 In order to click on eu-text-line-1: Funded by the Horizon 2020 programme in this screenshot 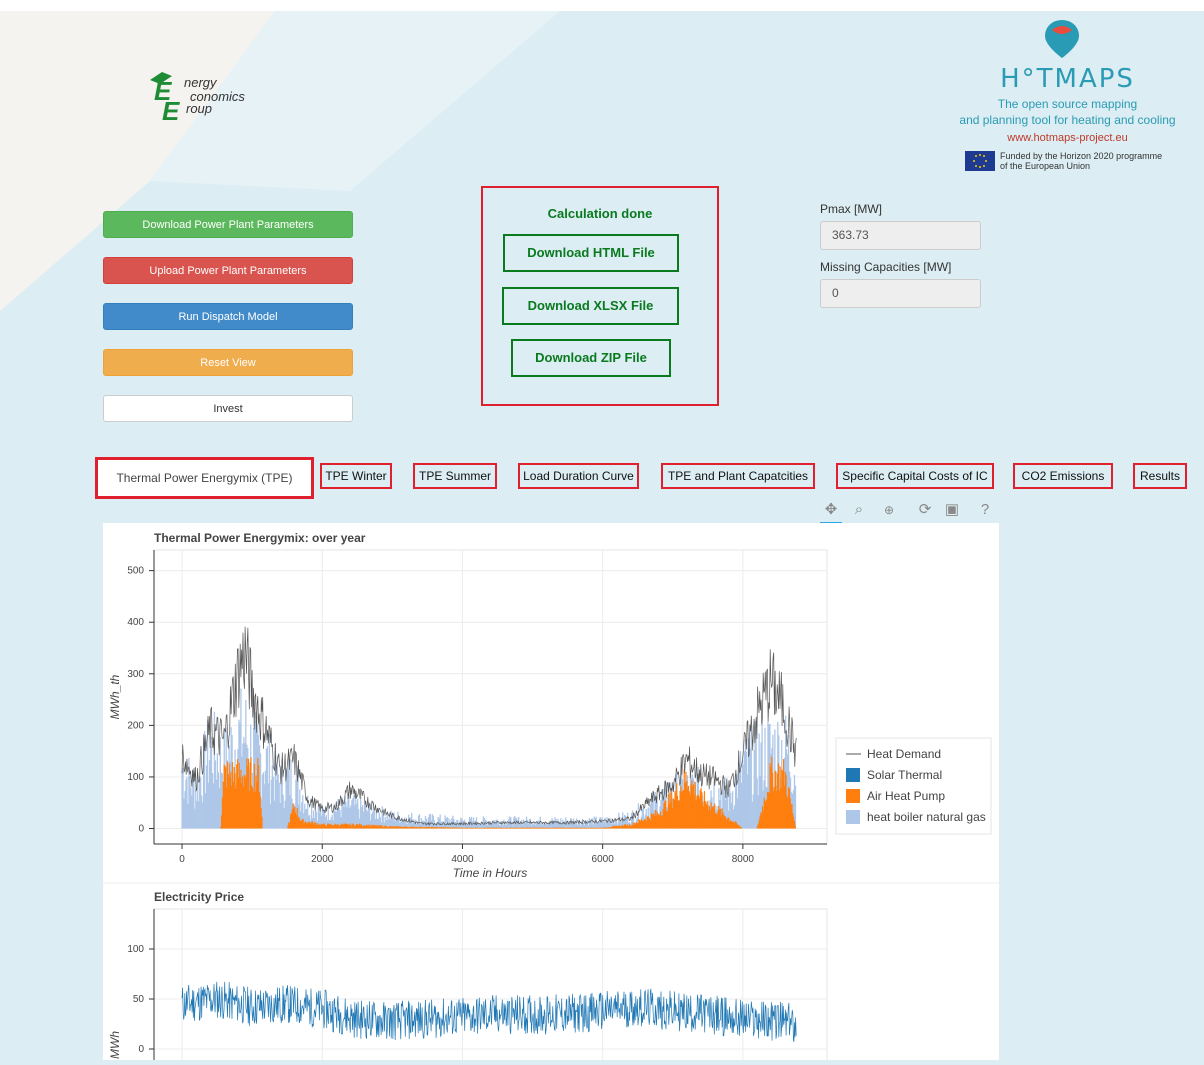, I will do `click(1081, 156)`.